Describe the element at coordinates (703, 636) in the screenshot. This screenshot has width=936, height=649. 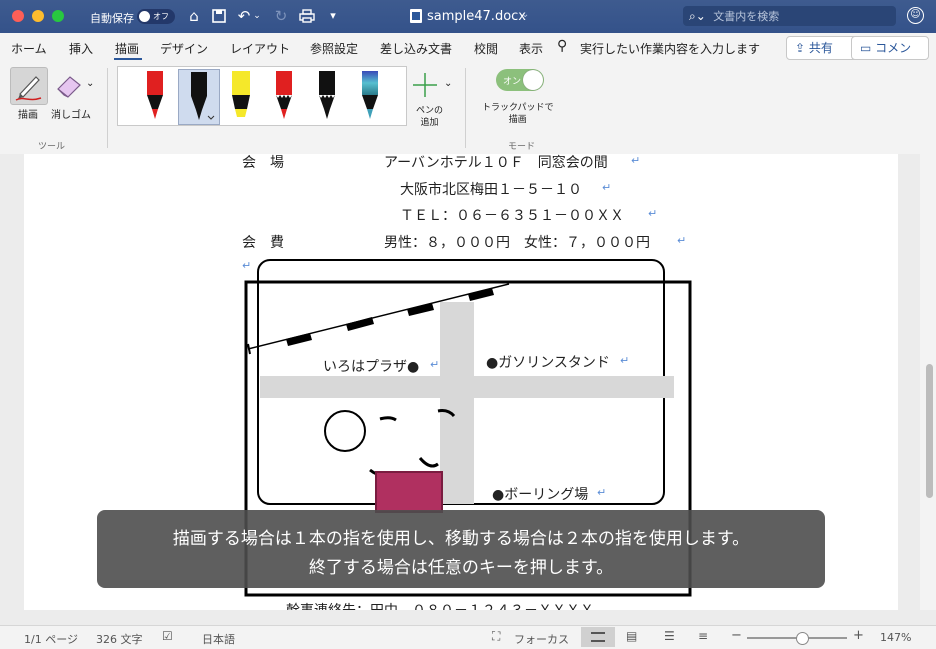
I see `draft-view-icon: ≡` at that location.